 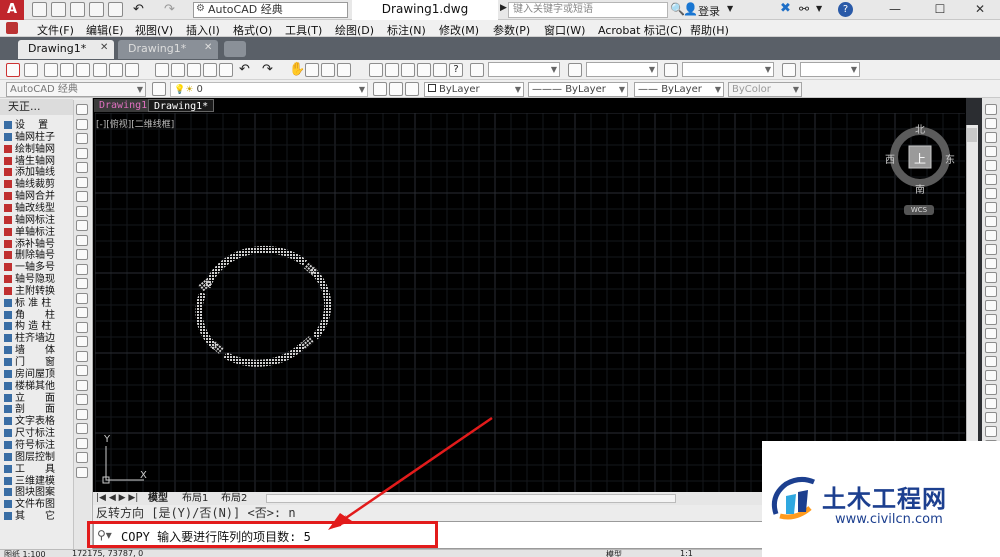 I want to click on help-icon: ?, so click(x=456, y=70).